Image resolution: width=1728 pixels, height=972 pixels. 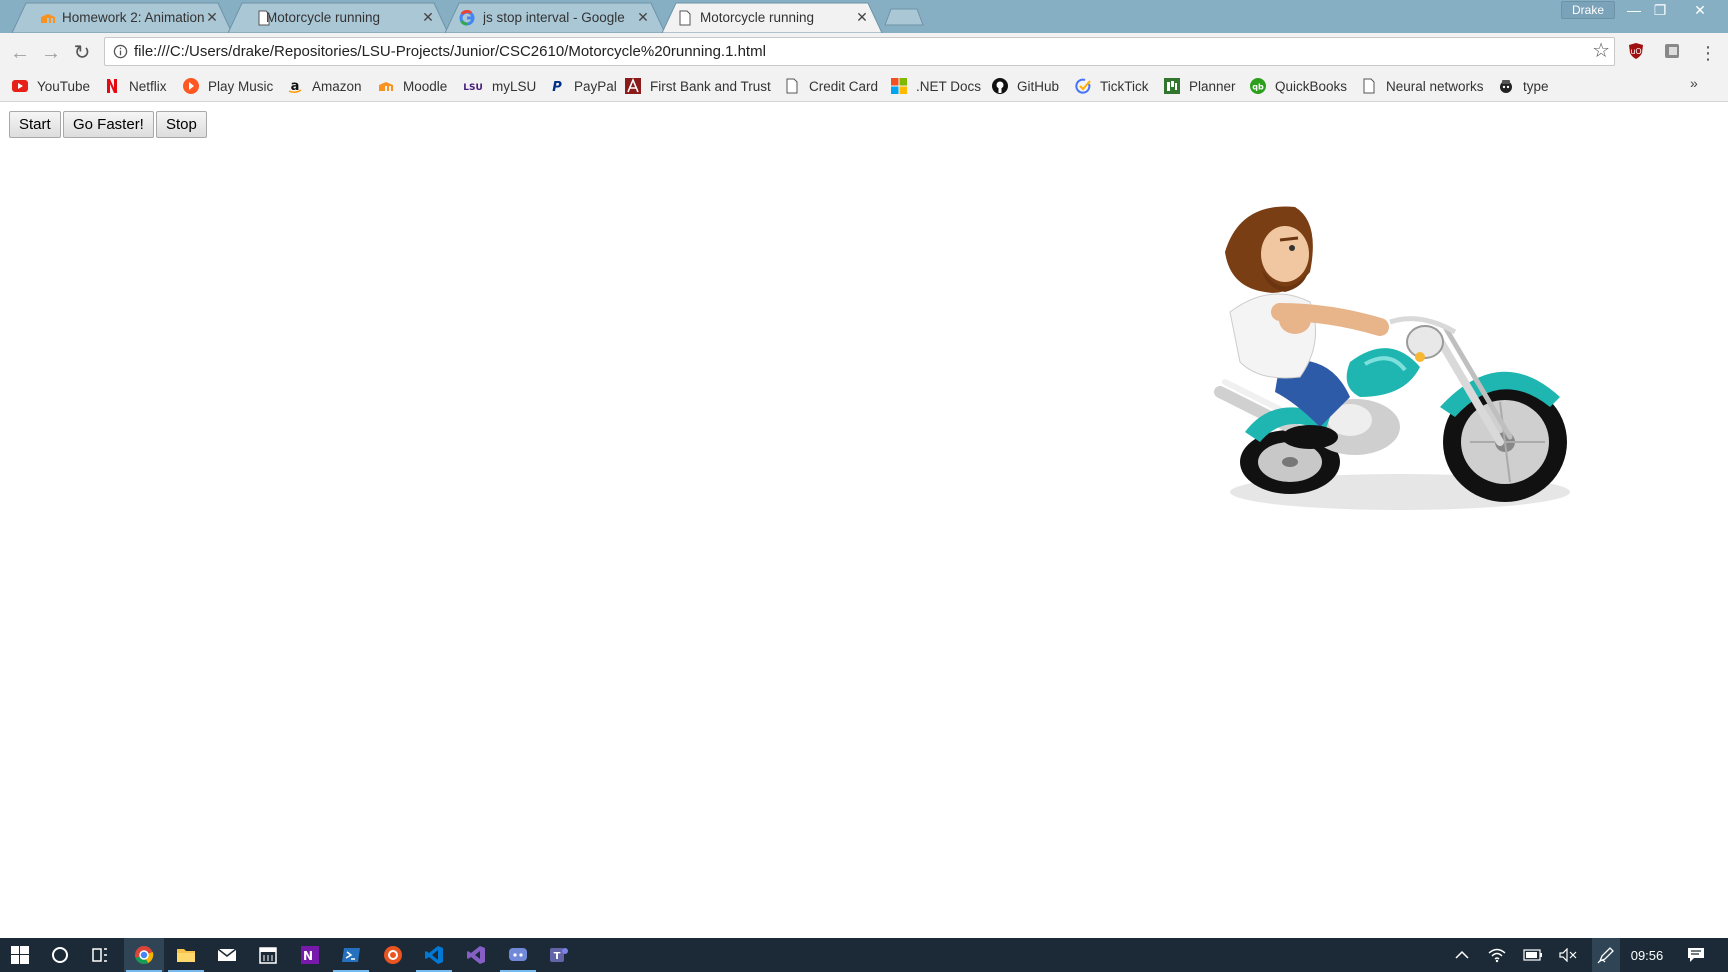 I want to click on bookmark-amazon: a Amazon, so click(x=324, y=86).